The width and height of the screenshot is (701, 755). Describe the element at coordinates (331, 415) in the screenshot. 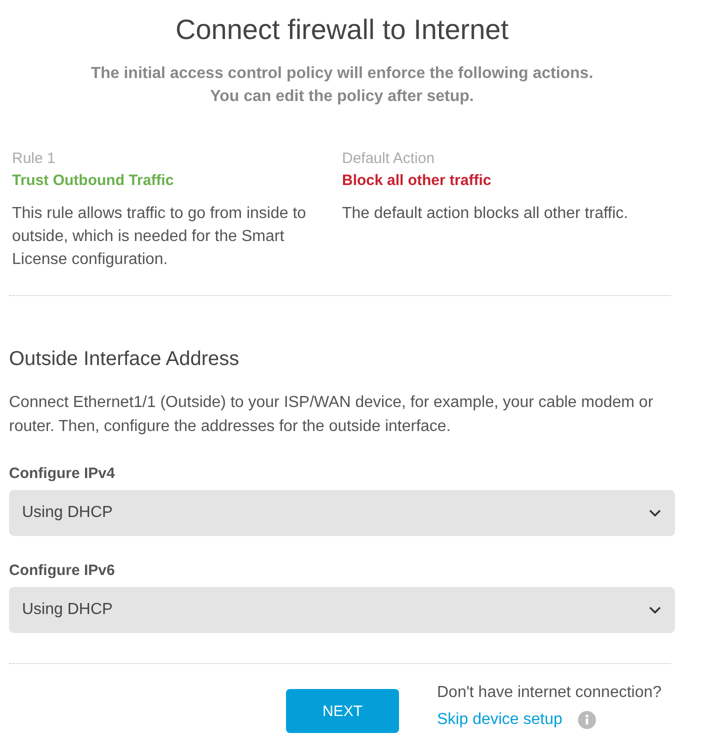

I see `section-description: Connect Ethernet1/1 (Outside) to your ISP/WAN device, for example, your cable modem or router. Then, configure the addresses for the outside interface.` at that location.